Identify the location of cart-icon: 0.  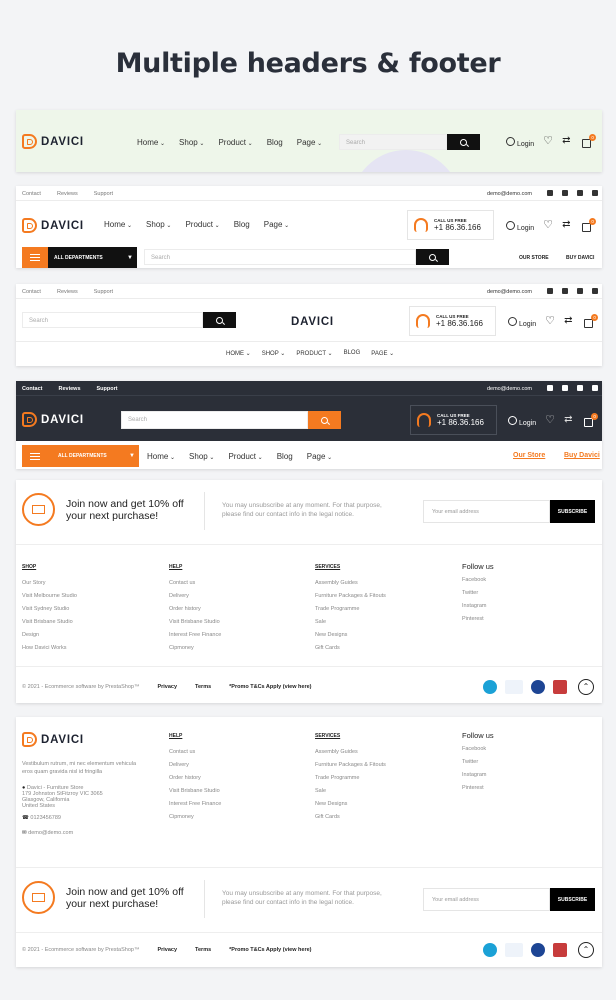
(589, 225).